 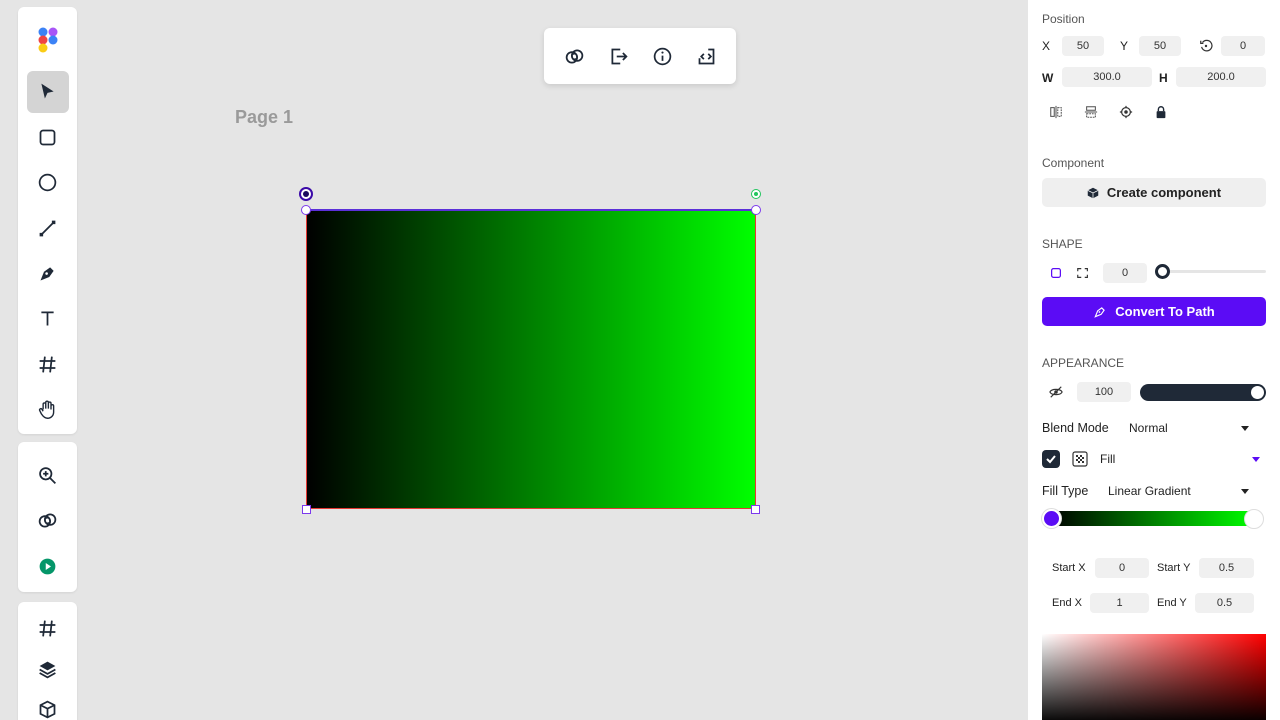 I want to click on fill-select: Fill, so click(x=1180, y=459).